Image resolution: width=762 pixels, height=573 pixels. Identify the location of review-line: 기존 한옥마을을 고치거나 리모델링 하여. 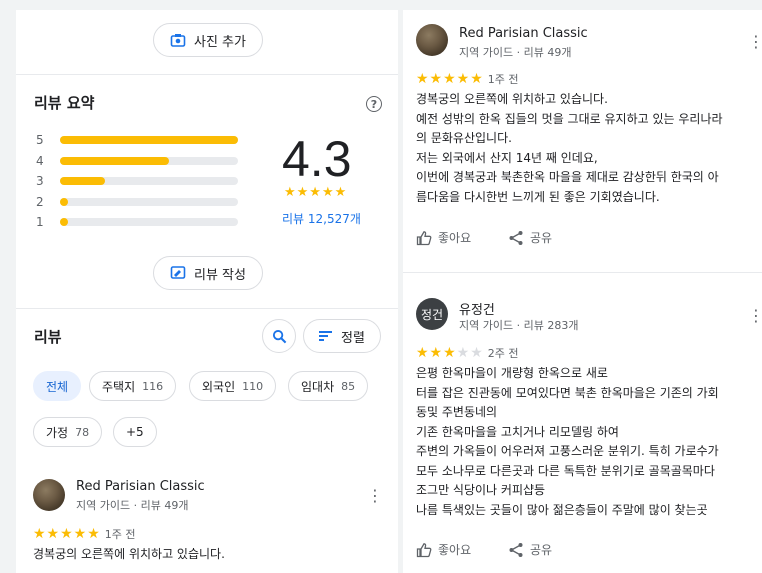
(517, 431).